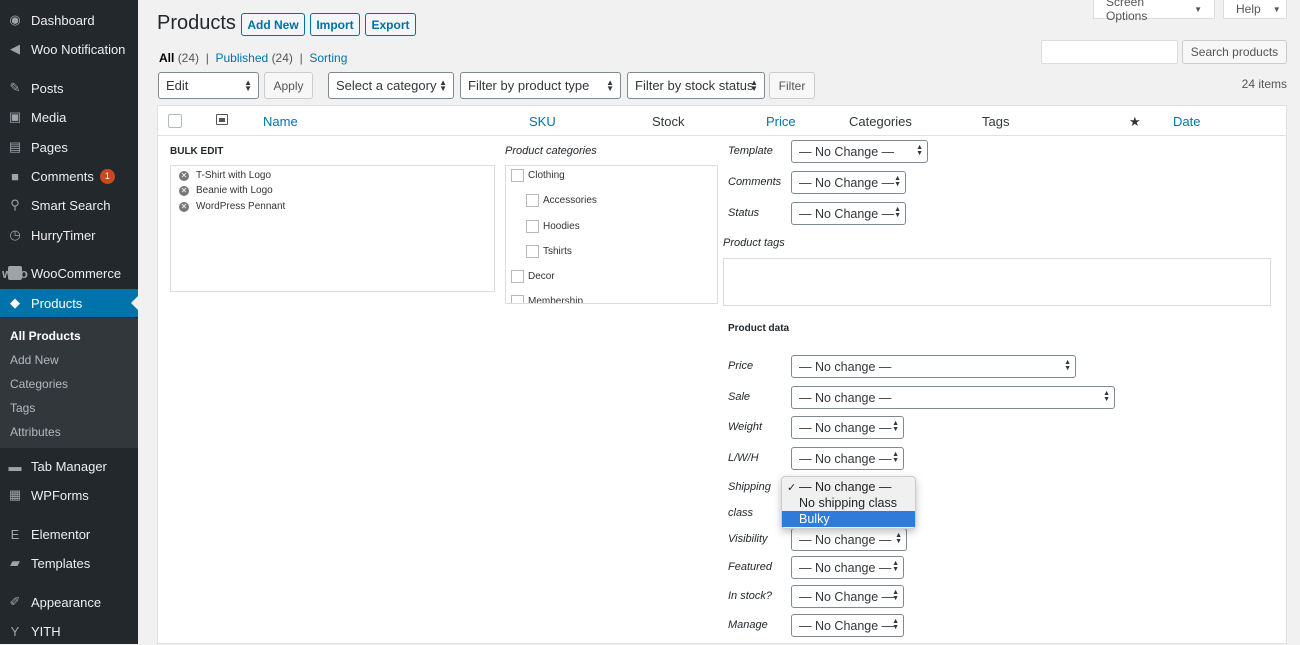  Describe the element at coordinates (35, 432) in the screenshot. I see `submenu-attributes: Attributes` at that location.